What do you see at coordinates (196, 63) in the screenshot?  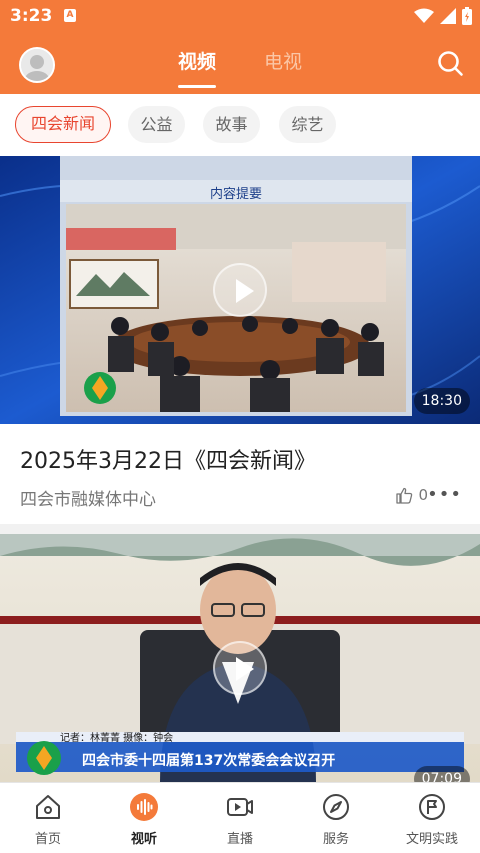 I see `tab-video: 视频` at bounding box center [196, 63].